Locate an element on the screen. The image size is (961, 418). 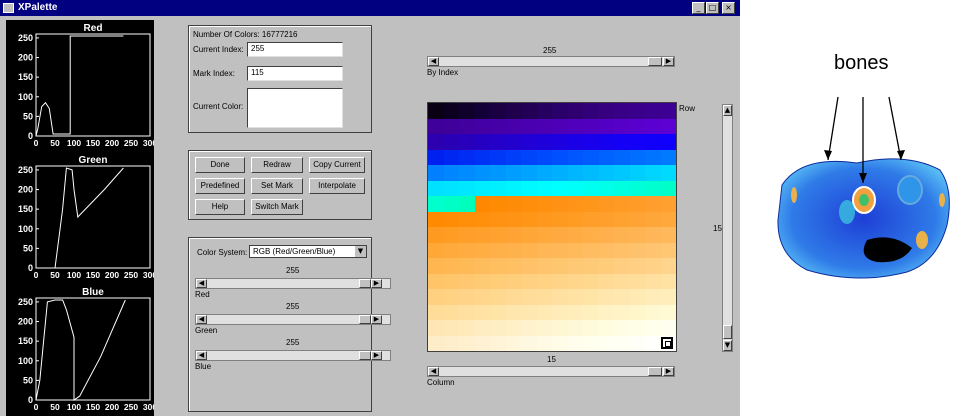
chevron-down-icon: ▼ is located at coordinates (360, 251).